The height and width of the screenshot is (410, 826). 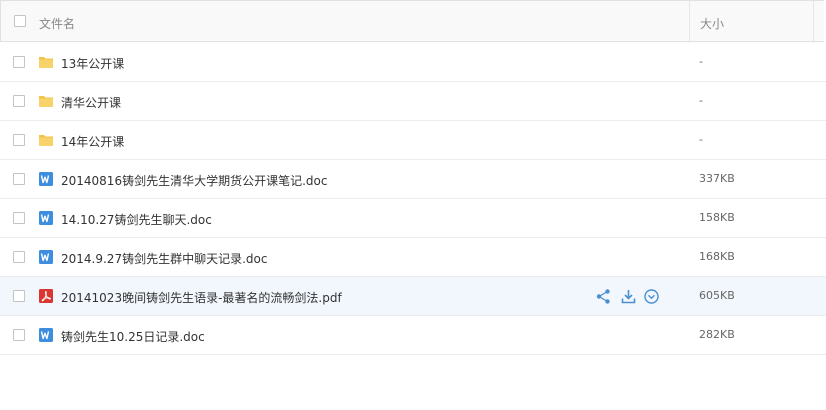 I want to click on column-header-name: 文件名, so click(x=57, y=23).